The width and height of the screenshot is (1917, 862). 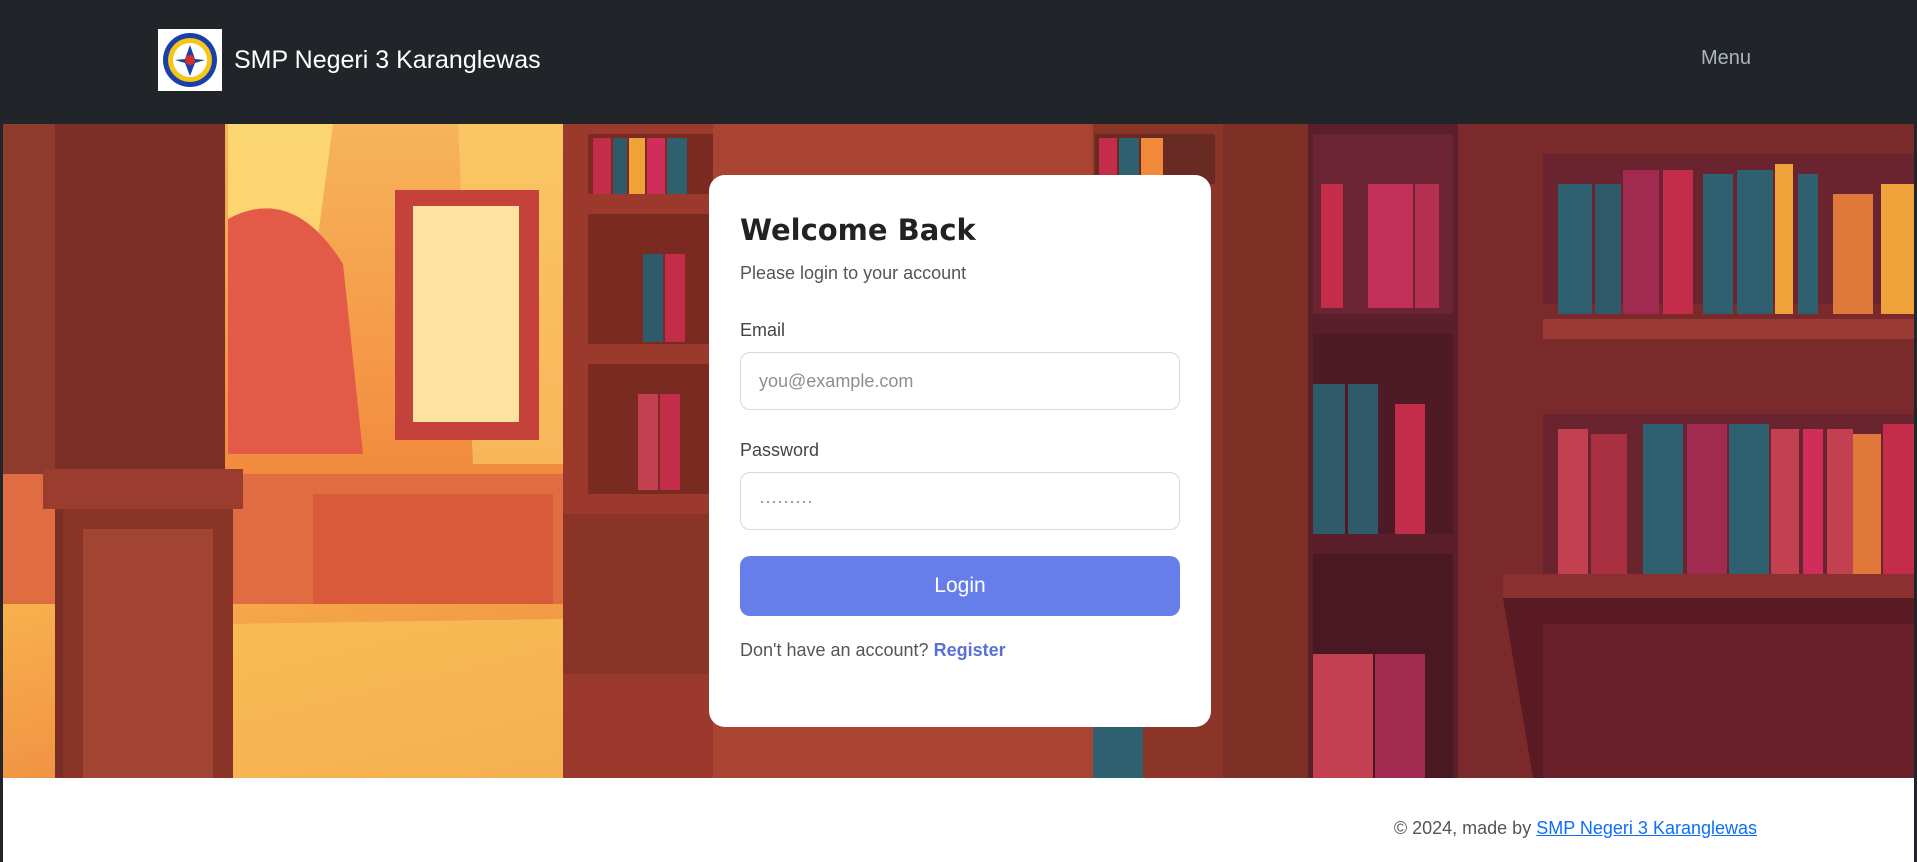 What do you see at coordinates (834, 650) in the screenshot?
I see `register-prompt: Don't have an account?` at bounding box center [834, 650].